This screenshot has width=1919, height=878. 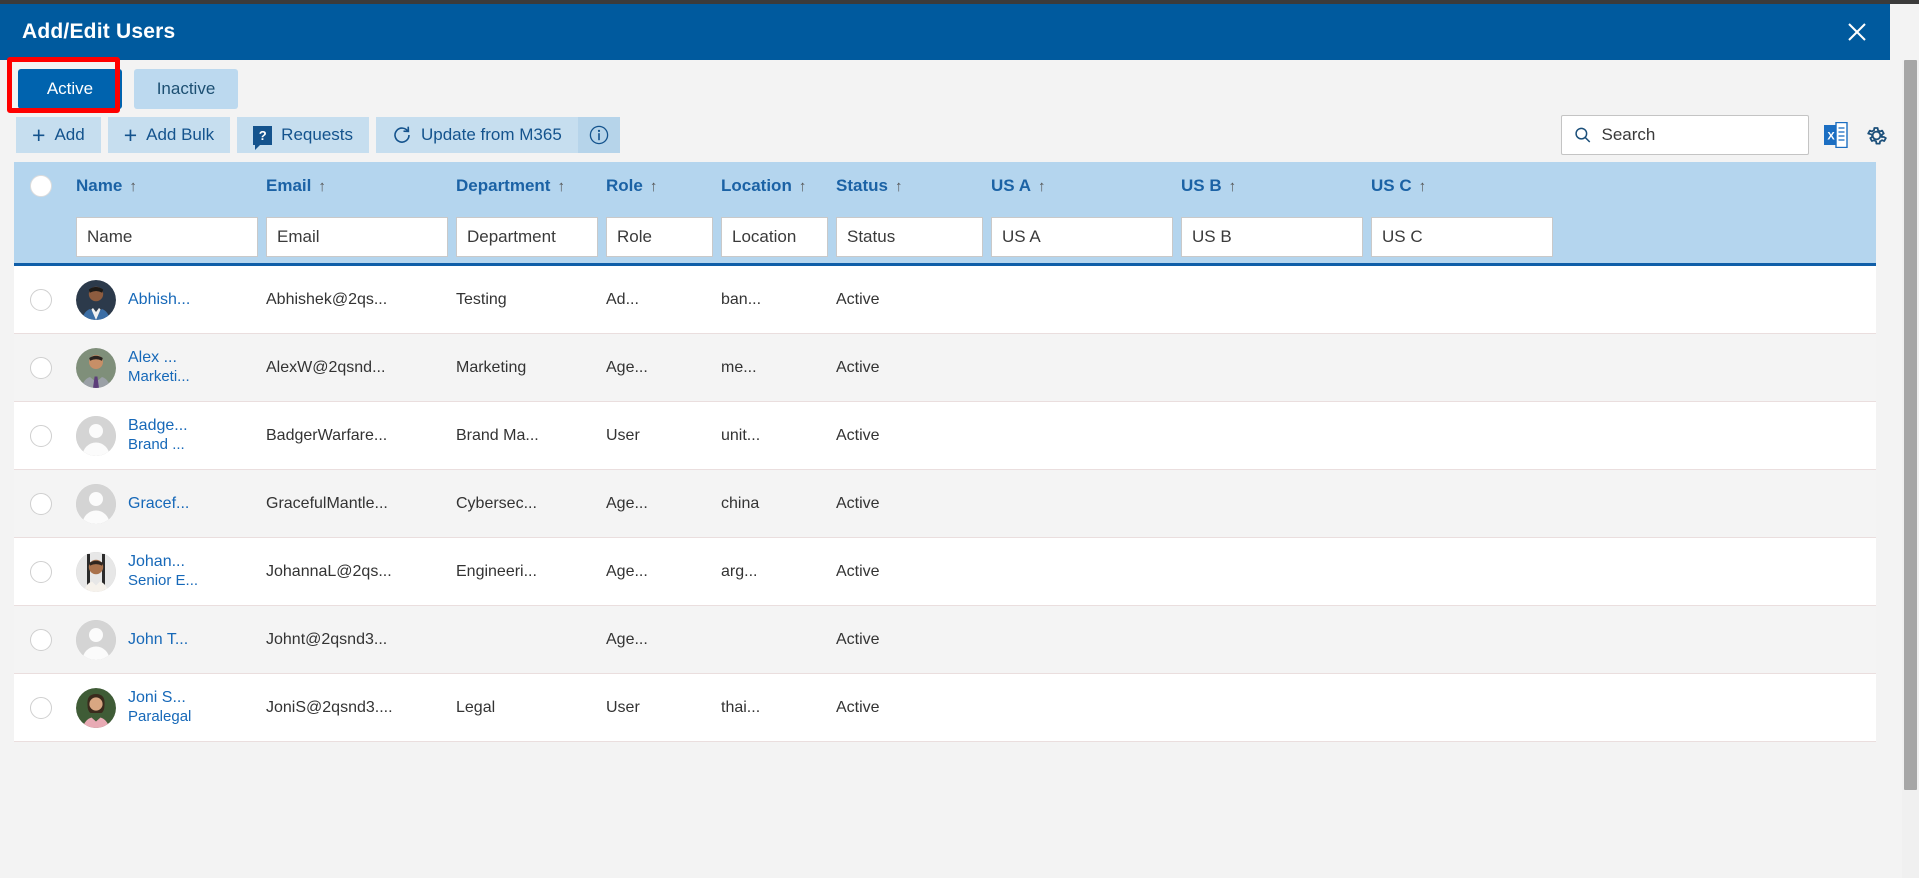 I want to click on tab-inactive: Inactive, so click(x=186, y=89).